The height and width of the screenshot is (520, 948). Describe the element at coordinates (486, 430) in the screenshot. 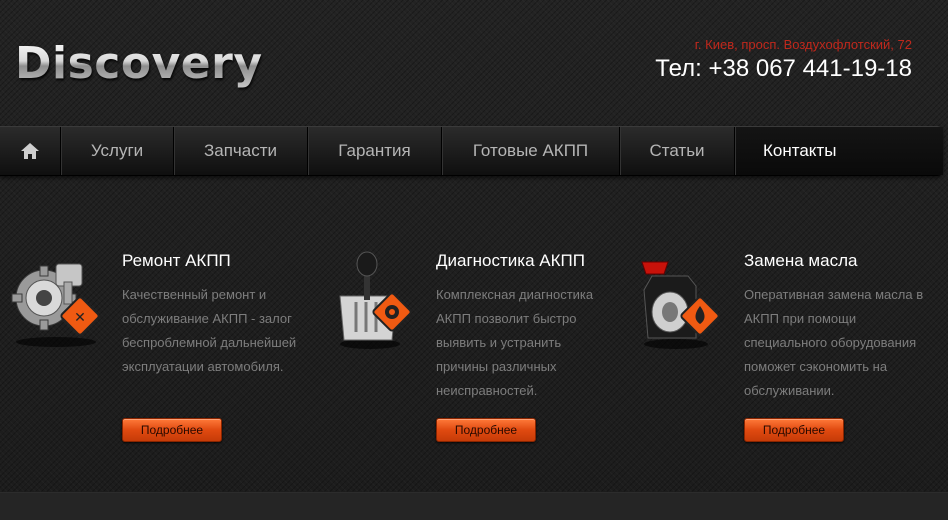

I see `more-button-diagnostics: Подробнее` at that location.